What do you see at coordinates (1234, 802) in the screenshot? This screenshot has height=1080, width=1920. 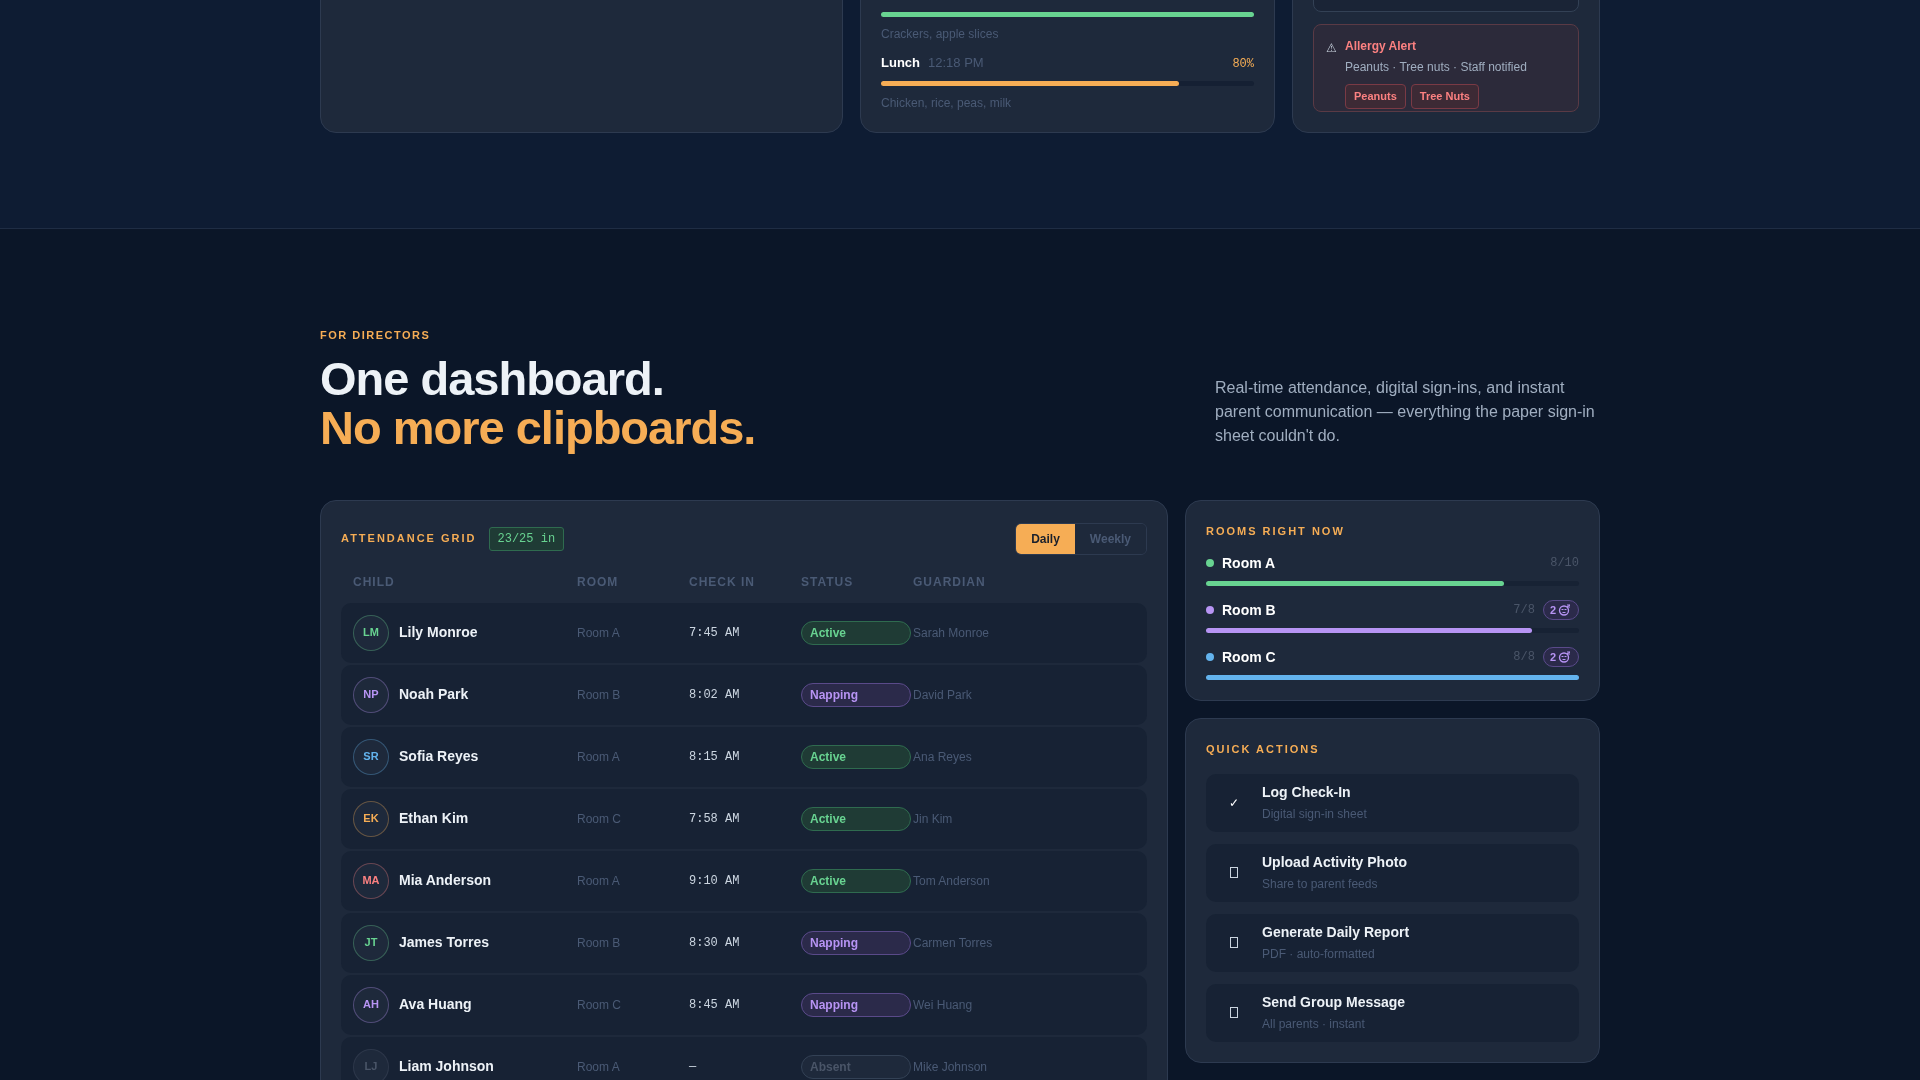 I see `check-icon: ✓` at bounding box center [1234, 802].